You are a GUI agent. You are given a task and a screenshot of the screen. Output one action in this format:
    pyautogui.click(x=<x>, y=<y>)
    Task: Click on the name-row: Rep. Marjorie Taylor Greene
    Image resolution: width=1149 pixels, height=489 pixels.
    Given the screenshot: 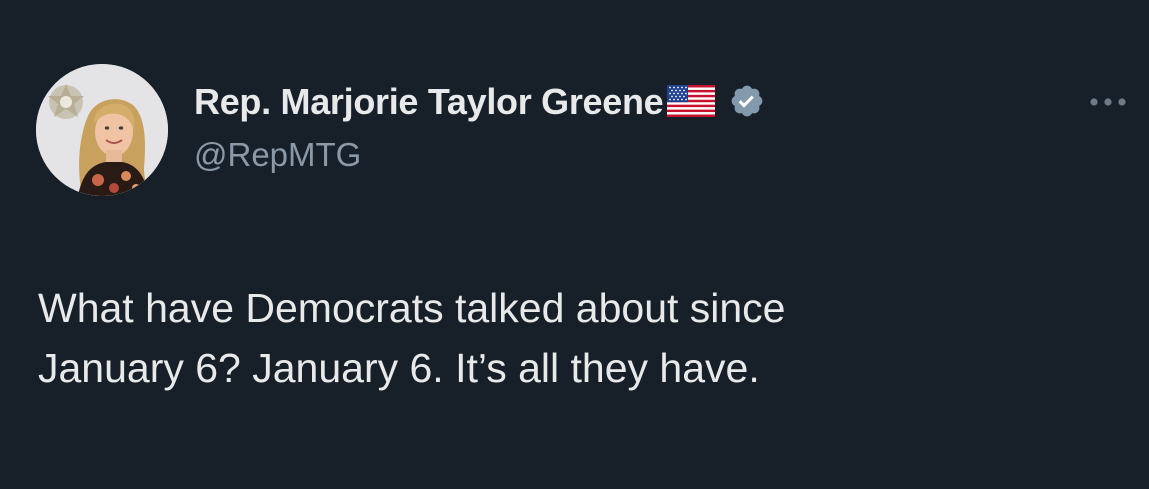 What is the action you would take?
    pyautogui.click(x=479, y=102)
    